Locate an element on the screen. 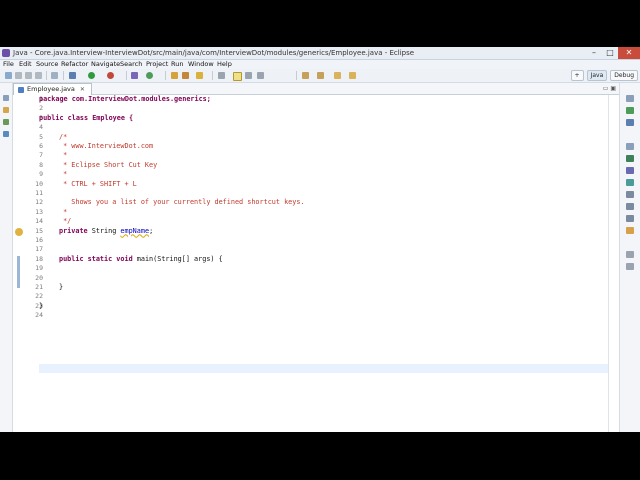  minimize-button: – is located at coordinates (594, 53).